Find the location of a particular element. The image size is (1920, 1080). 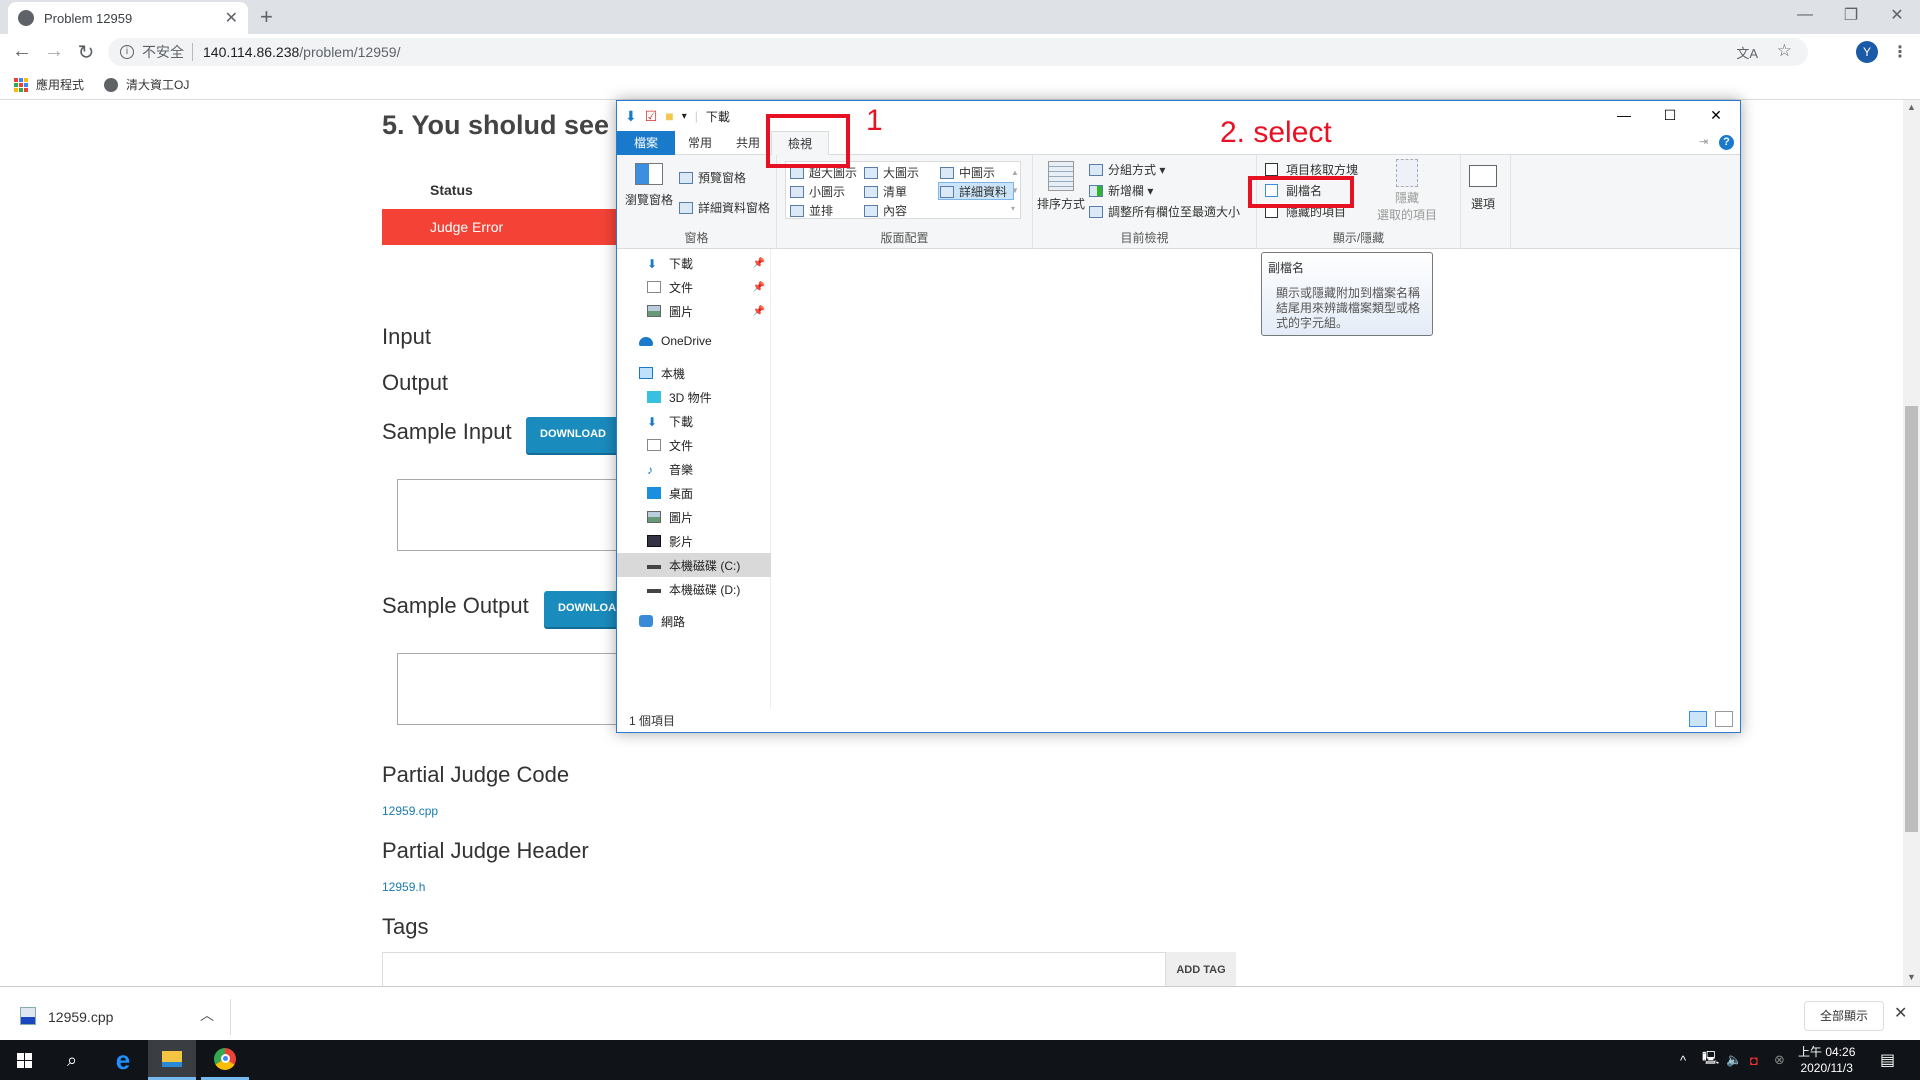

nav-item-onedrive: OneDrive is located at coordinates (694, 341).